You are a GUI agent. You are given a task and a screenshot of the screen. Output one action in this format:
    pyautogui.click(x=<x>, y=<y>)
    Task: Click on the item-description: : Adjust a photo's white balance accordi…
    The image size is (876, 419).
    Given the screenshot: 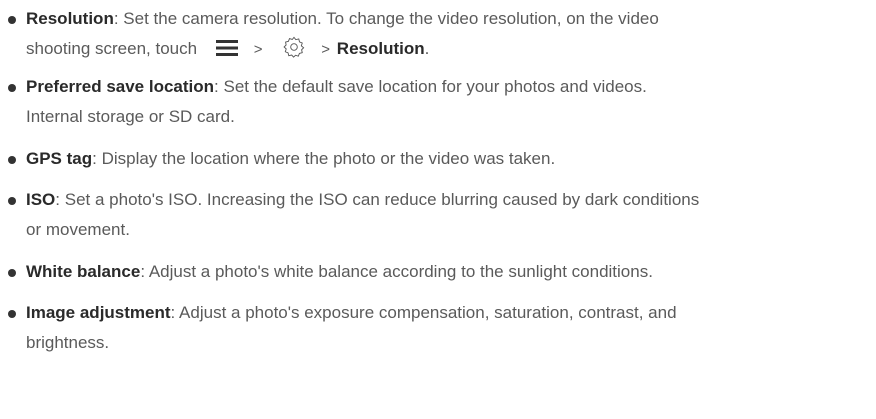 What is the action you would take?
    pyautogui.click(x=396, y=271)
    